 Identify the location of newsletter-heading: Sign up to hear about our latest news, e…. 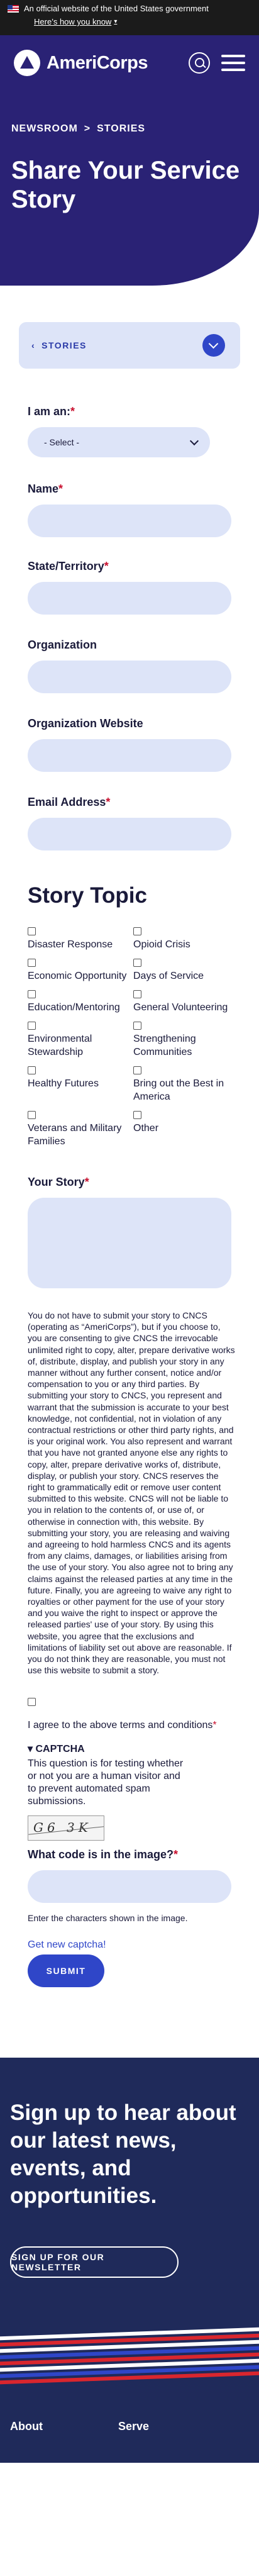
(123, 2154).